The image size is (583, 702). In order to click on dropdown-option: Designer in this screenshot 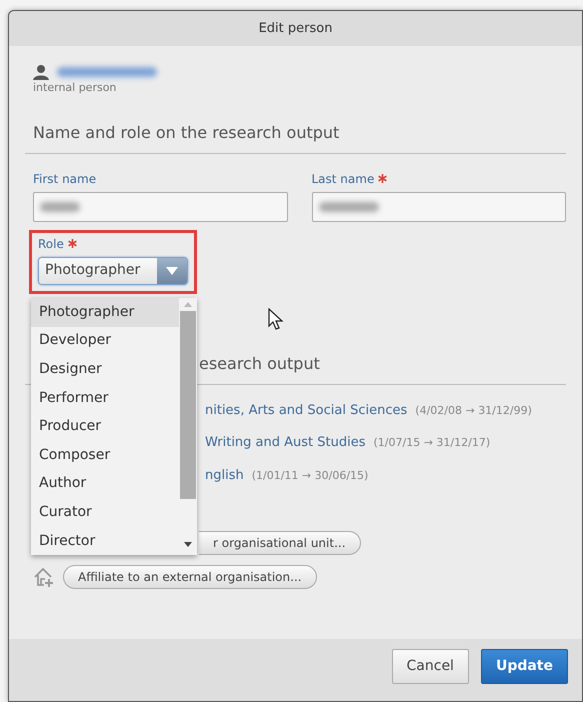, I will do `click(105, 369)`.